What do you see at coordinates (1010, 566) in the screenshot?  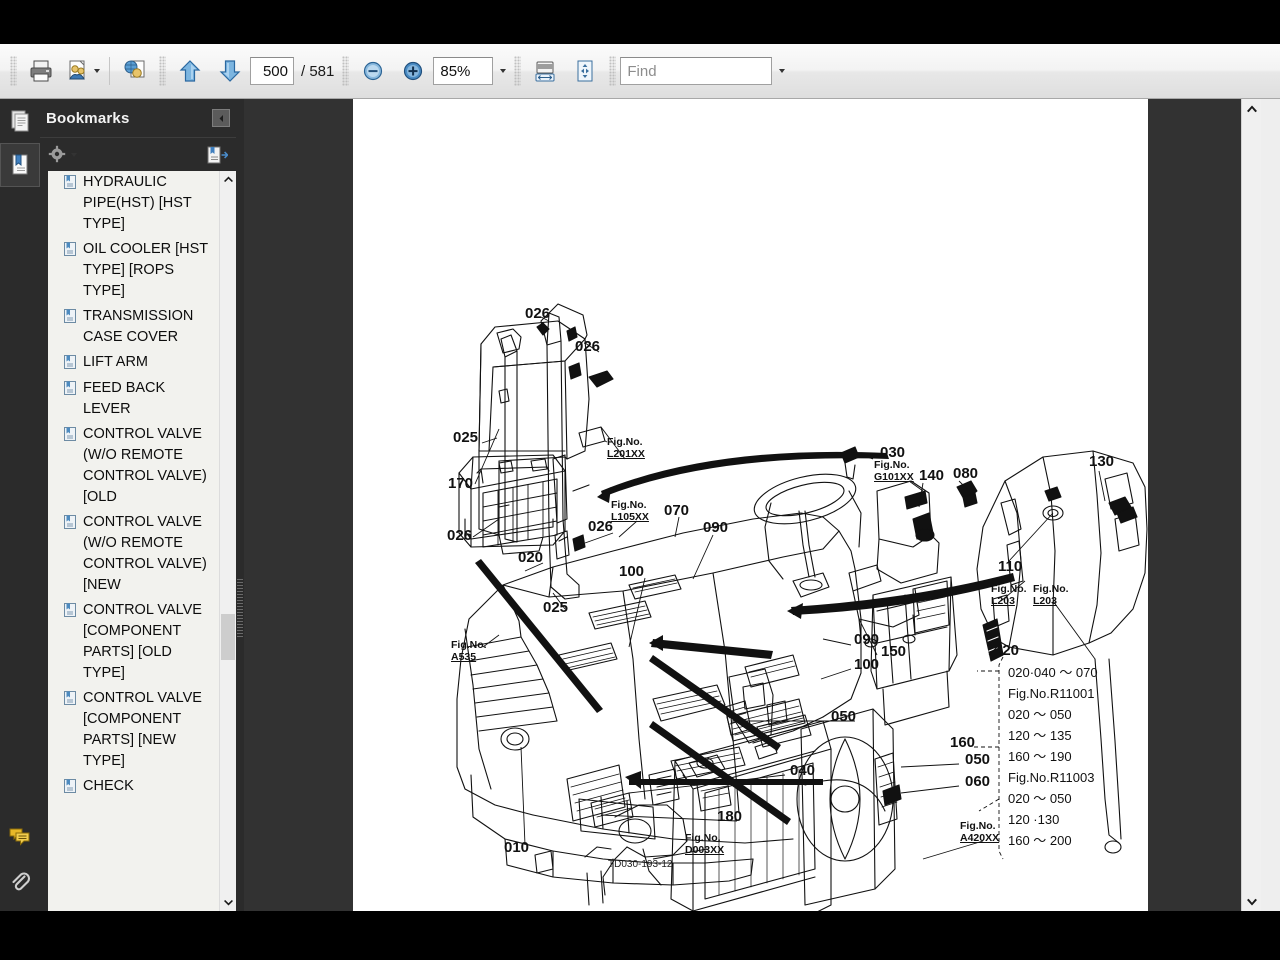 I see `callout-110: 110` at bounding box center [1010, 566].